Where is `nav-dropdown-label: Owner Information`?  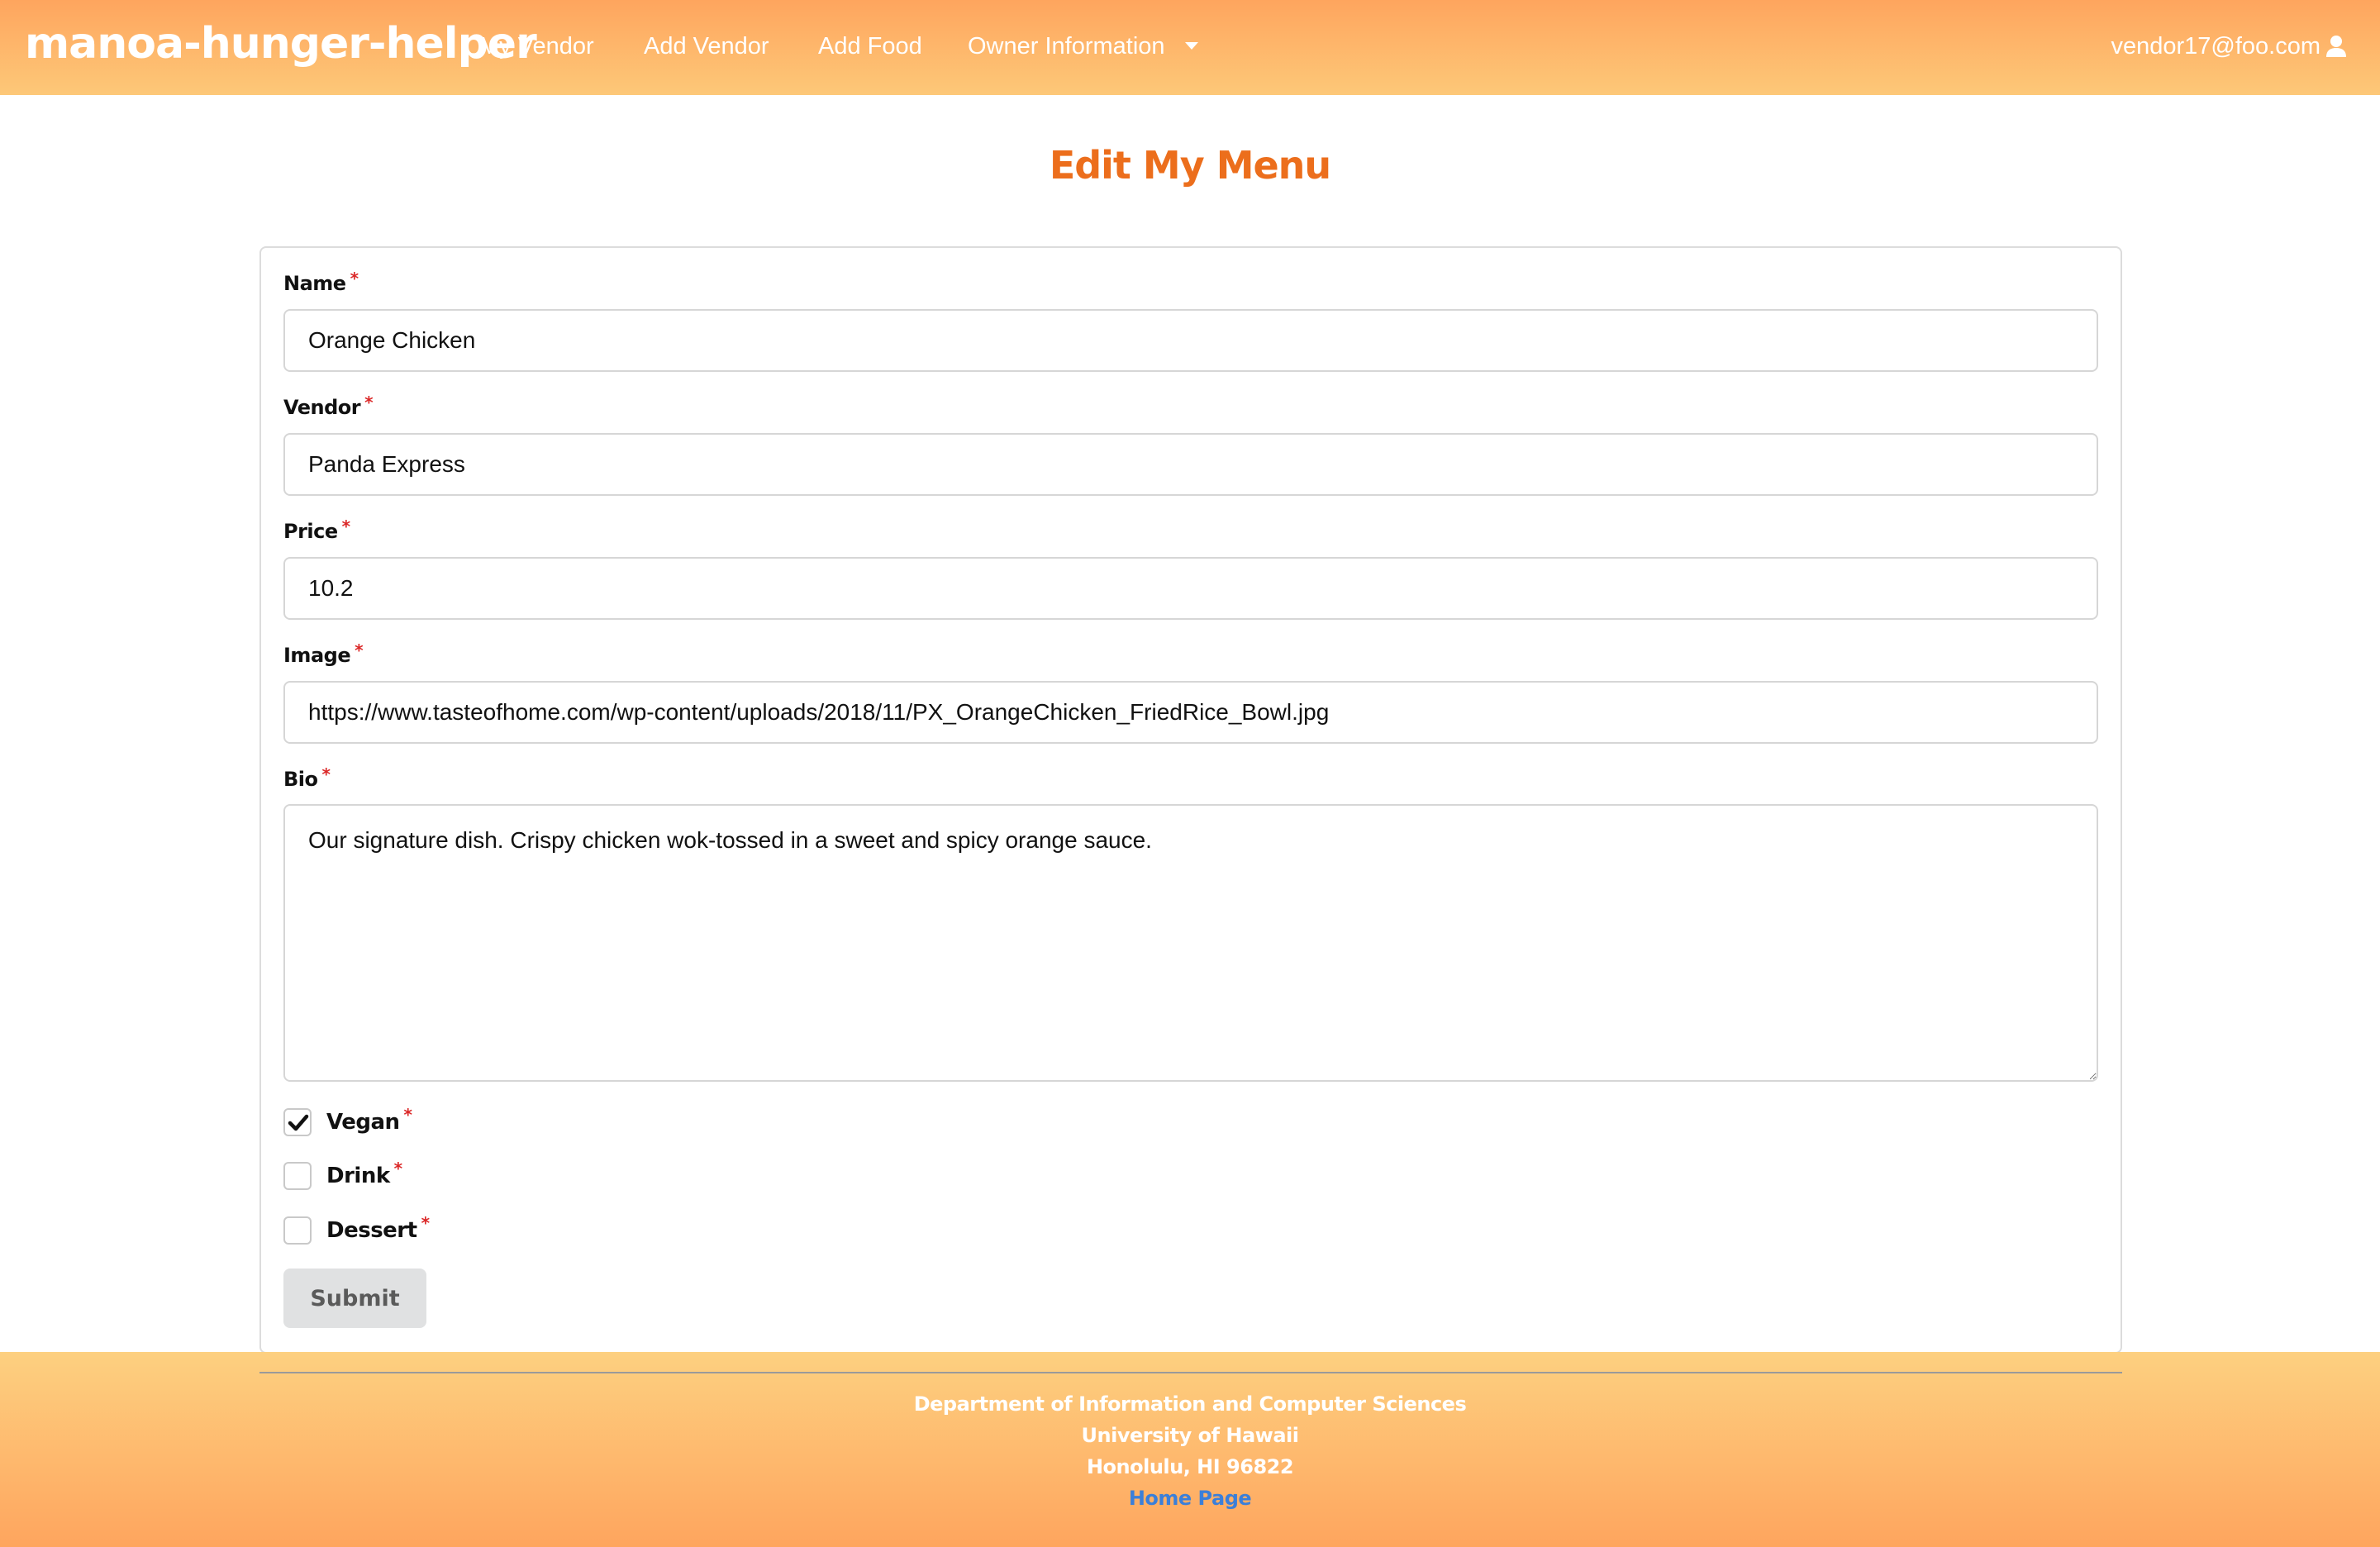
nav-dropdown-label: Owner Information is located at coordinates (1066, 46).